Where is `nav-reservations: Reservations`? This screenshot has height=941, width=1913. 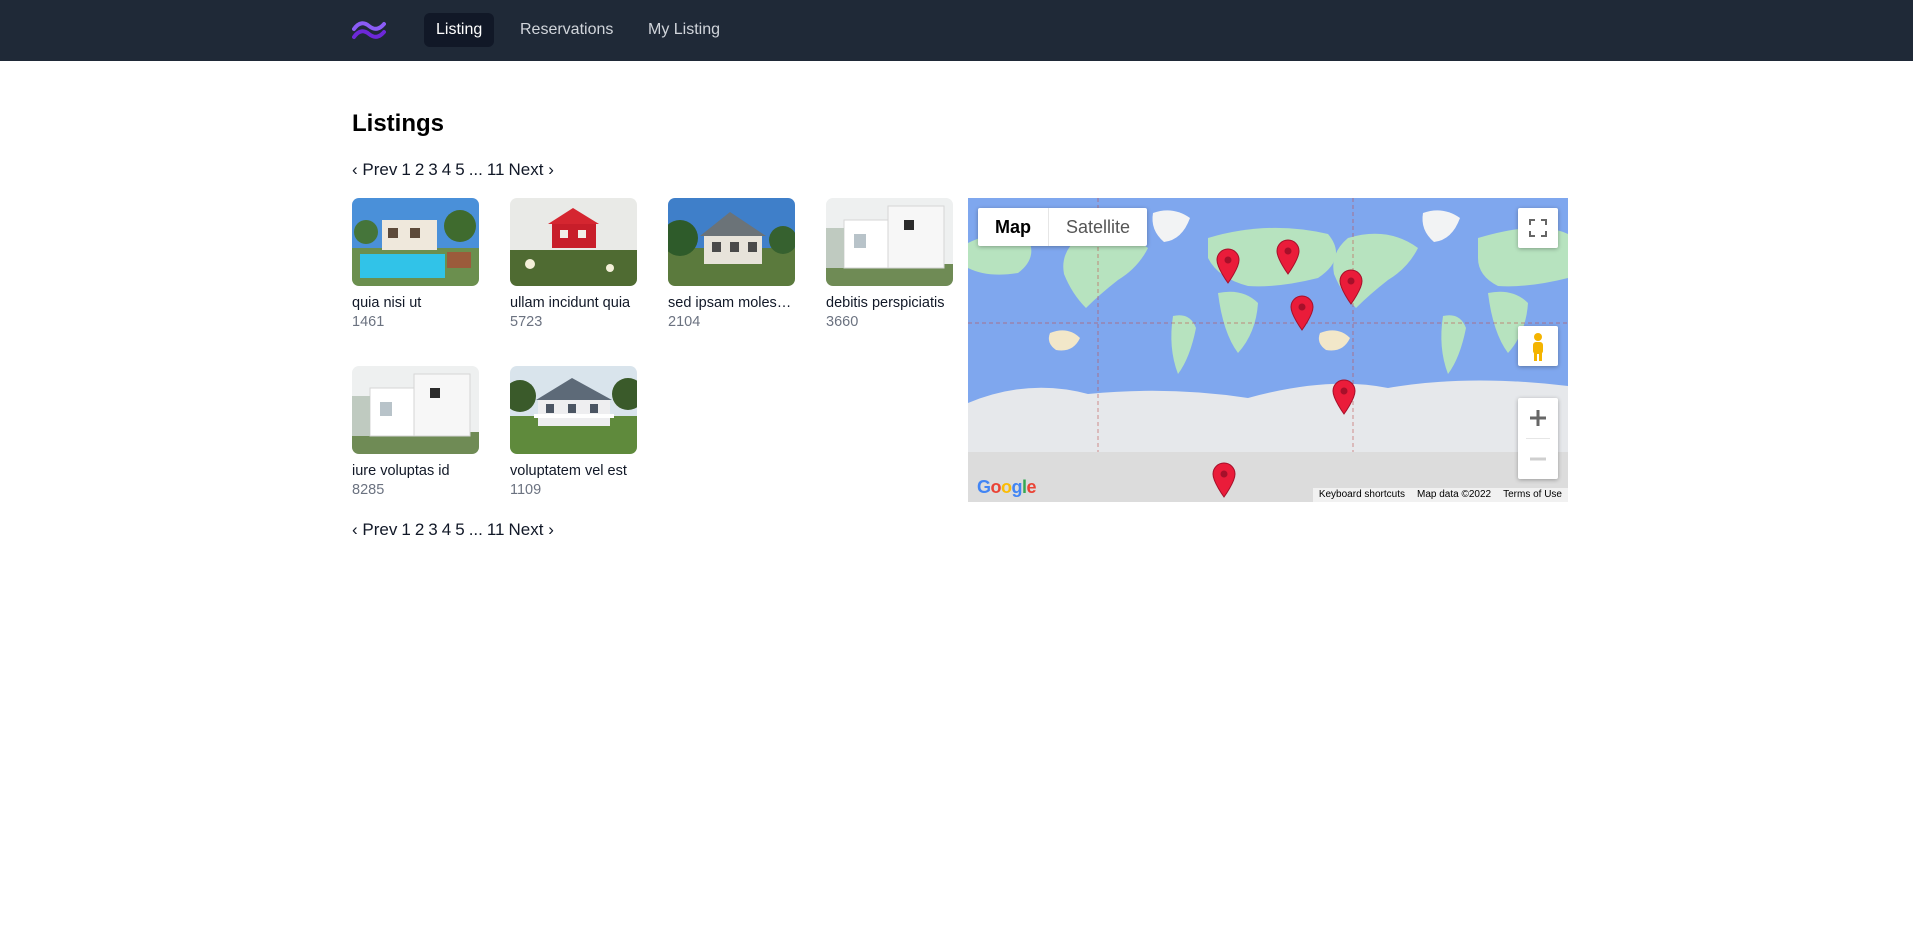
nav-reservations: Reservations is located at coordinates (566, 30).